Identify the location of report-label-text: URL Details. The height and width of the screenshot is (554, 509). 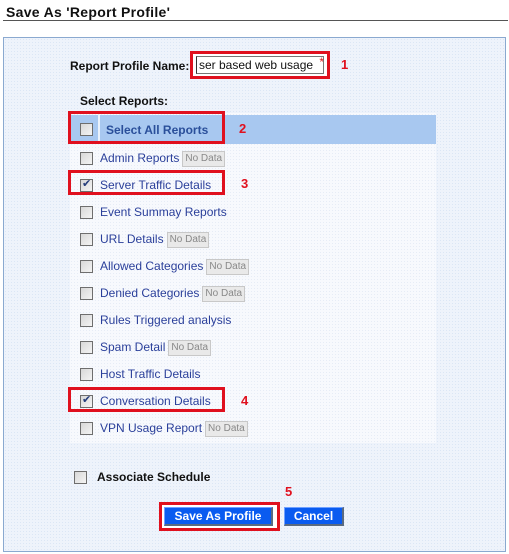
(132, 239).